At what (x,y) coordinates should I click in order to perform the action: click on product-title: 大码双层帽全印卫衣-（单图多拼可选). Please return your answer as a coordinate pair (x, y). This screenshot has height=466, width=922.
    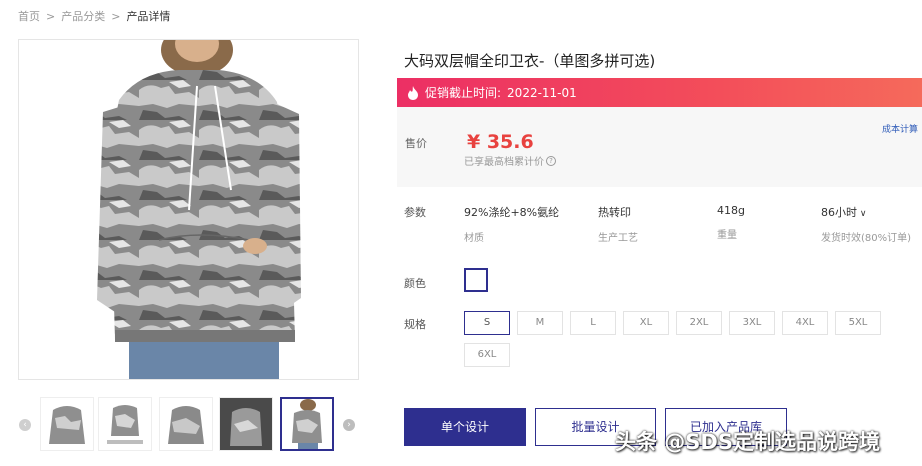
    Looking at the image, I should click on (530, 61).